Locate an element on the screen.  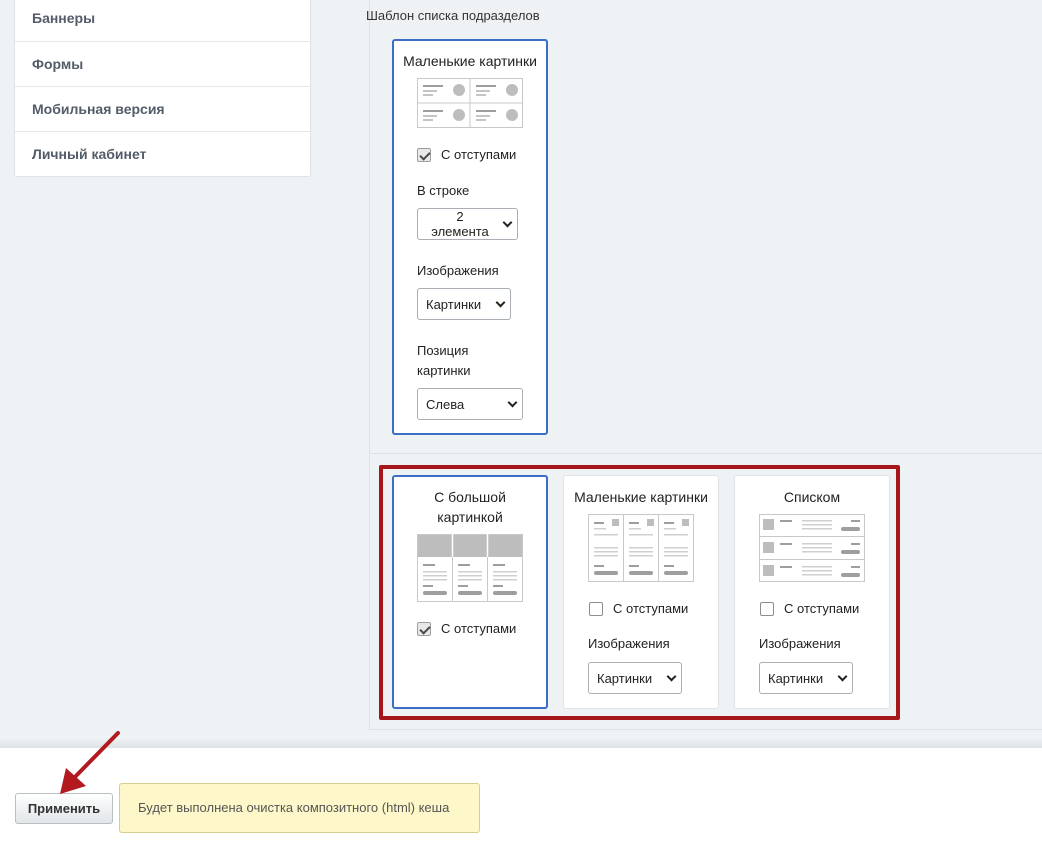
per-row-label: В строке is located at coordinates (443, 190).